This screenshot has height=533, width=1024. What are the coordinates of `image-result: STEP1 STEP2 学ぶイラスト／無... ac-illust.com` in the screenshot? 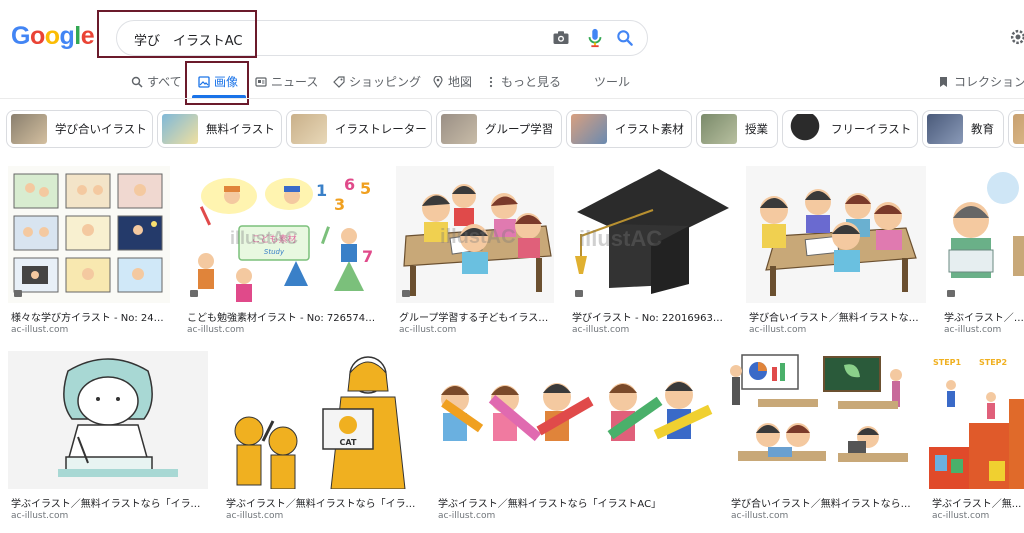 It's located at (976, 437).